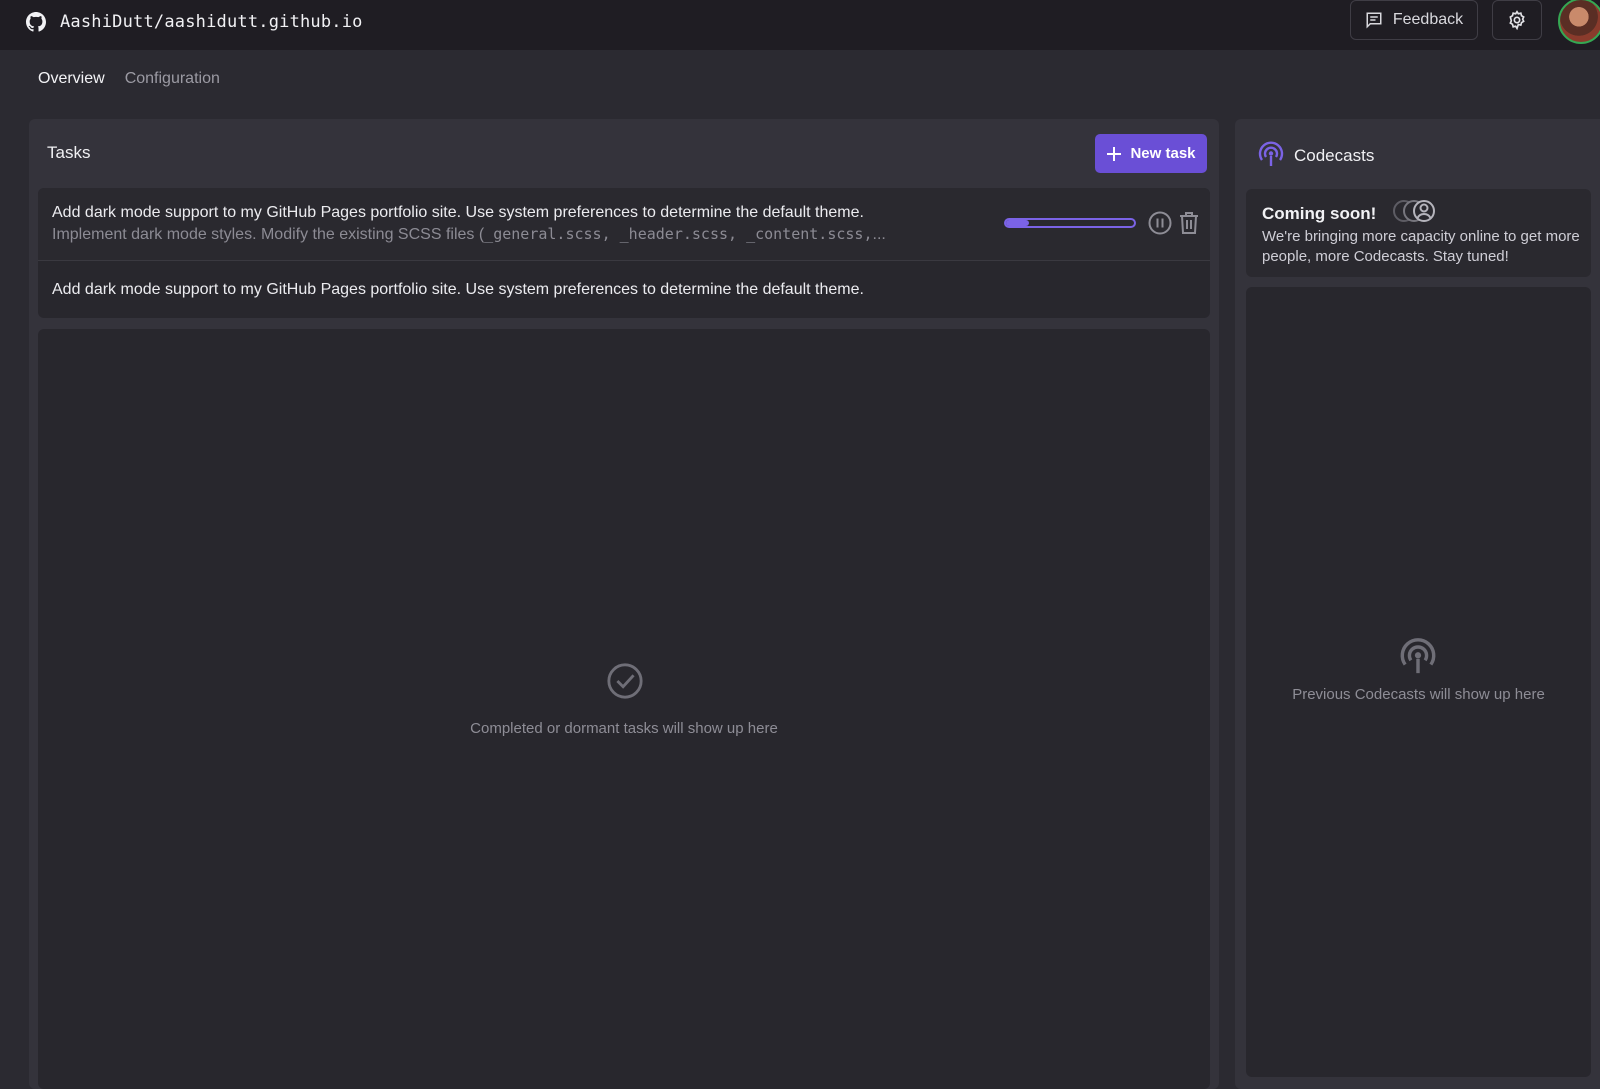 Image resolution: width=1600 pixels, height=1089 pixels. I want to click on tasks-title: Tasks, so click(69, 152).